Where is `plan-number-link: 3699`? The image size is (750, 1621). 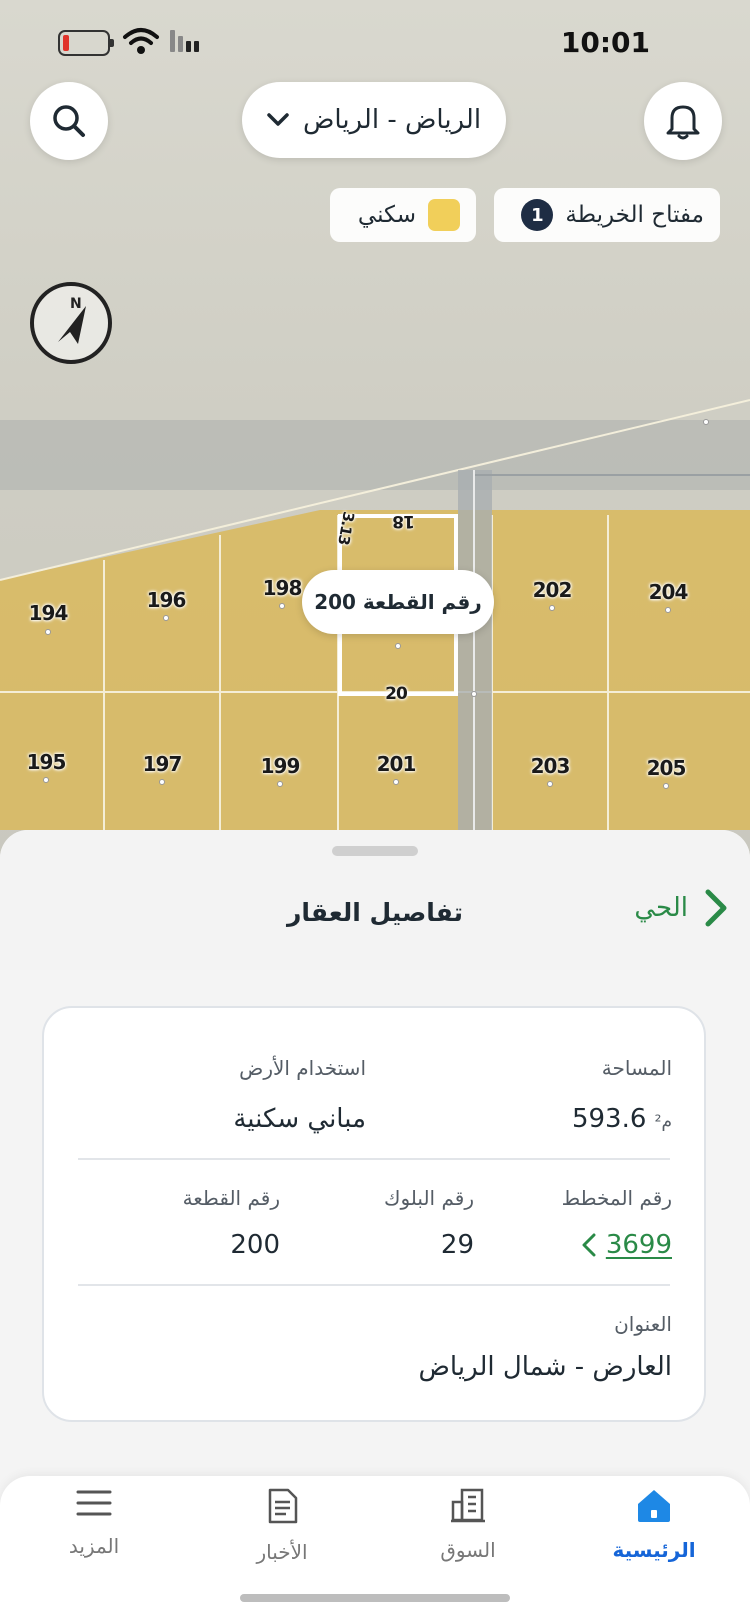
plan-number-link: 3699 is located at coordinates (627, 1245).